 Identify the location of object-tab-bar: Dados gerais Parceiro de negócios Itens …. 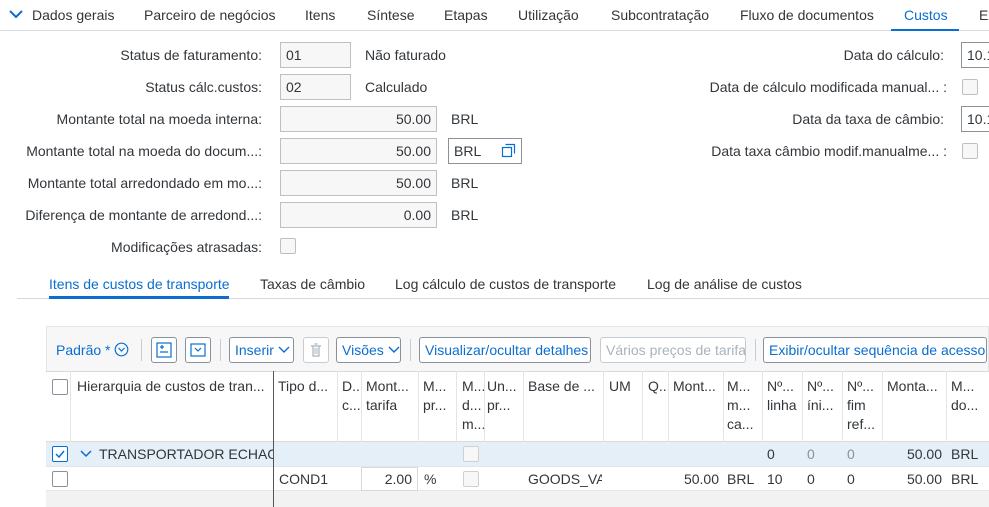
(494, 15).